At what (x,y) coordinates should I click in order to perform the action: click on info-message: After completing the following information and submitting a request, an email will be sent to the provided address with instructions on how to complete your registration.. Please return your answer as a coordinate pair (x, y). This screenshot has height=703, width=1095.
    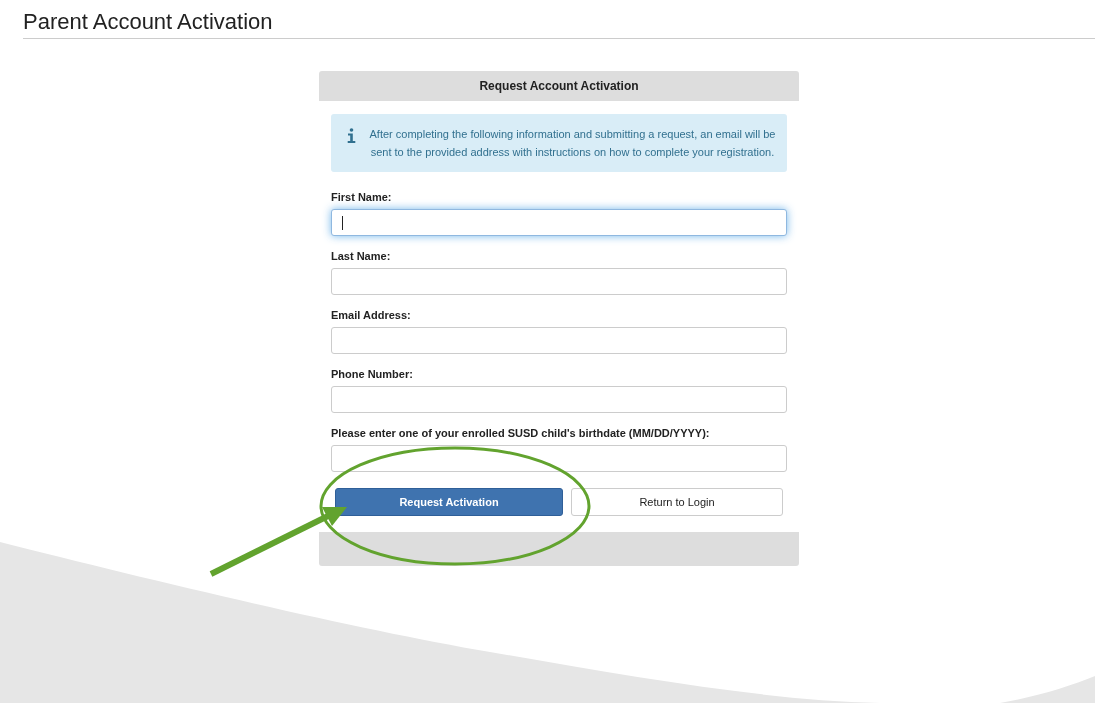
    Looking at the image, I should click on (572, 143).